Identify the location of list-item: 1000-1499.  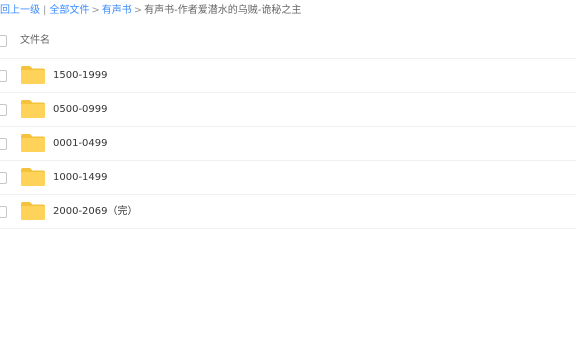
(288, 178).